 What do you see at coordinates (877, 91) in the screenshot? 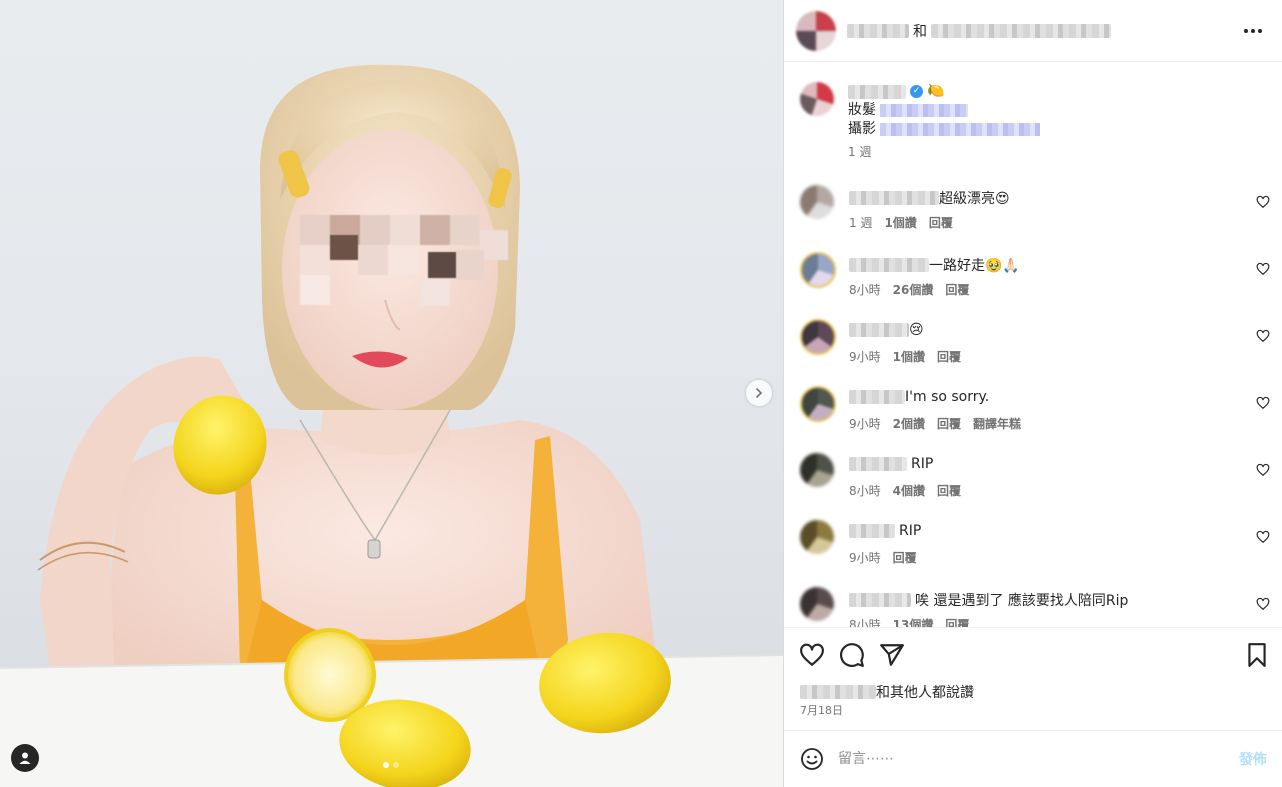
I see `caption-username-blurred` at bounding box center [877, 91].